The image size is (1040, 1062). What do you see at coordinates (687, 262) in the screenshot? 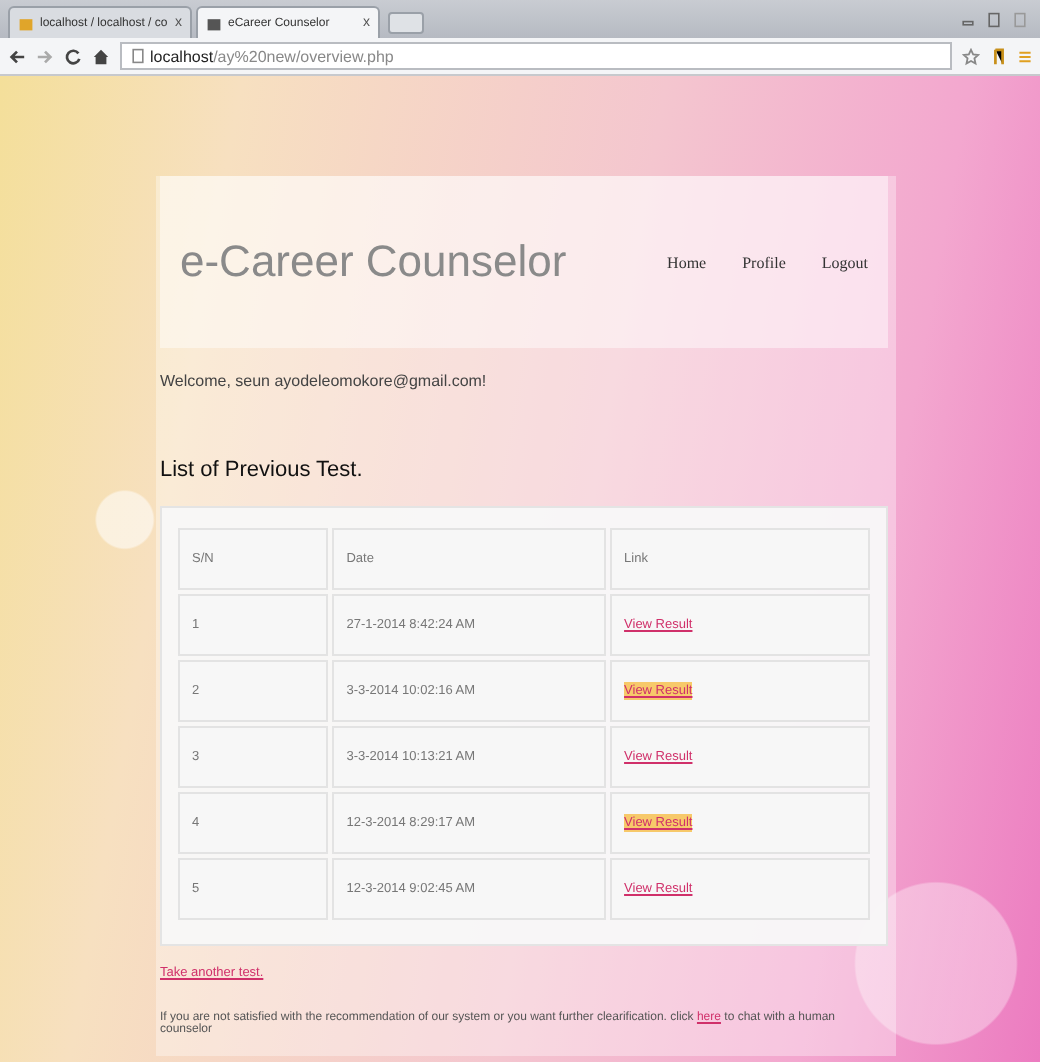
I see `nav-link: Home` at bounding box center [687, 262].